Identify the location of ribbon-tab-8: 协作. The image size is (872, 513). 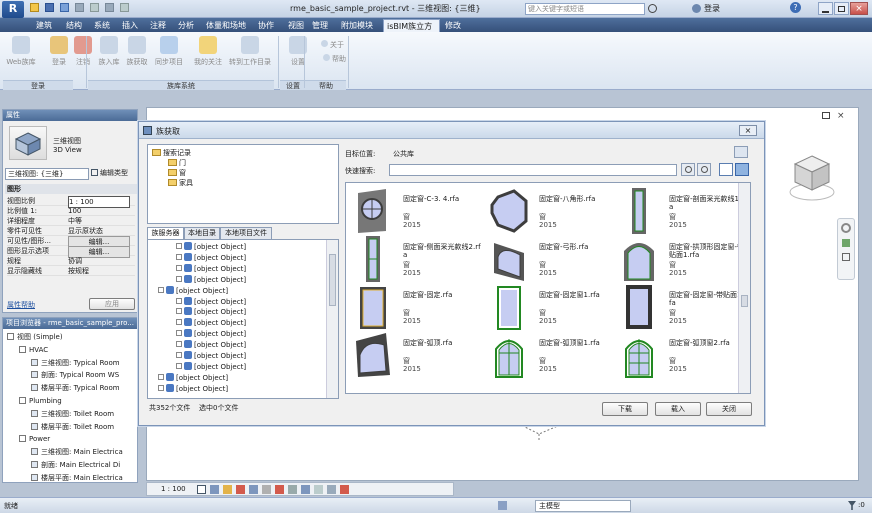
(269, 25).